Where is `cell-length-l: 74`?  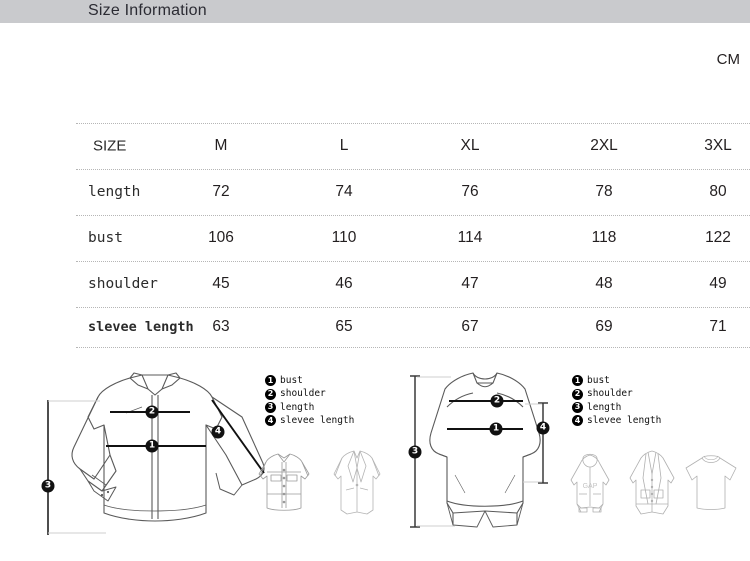
cell-length-l: 74 is located at coordinates (344, 191).